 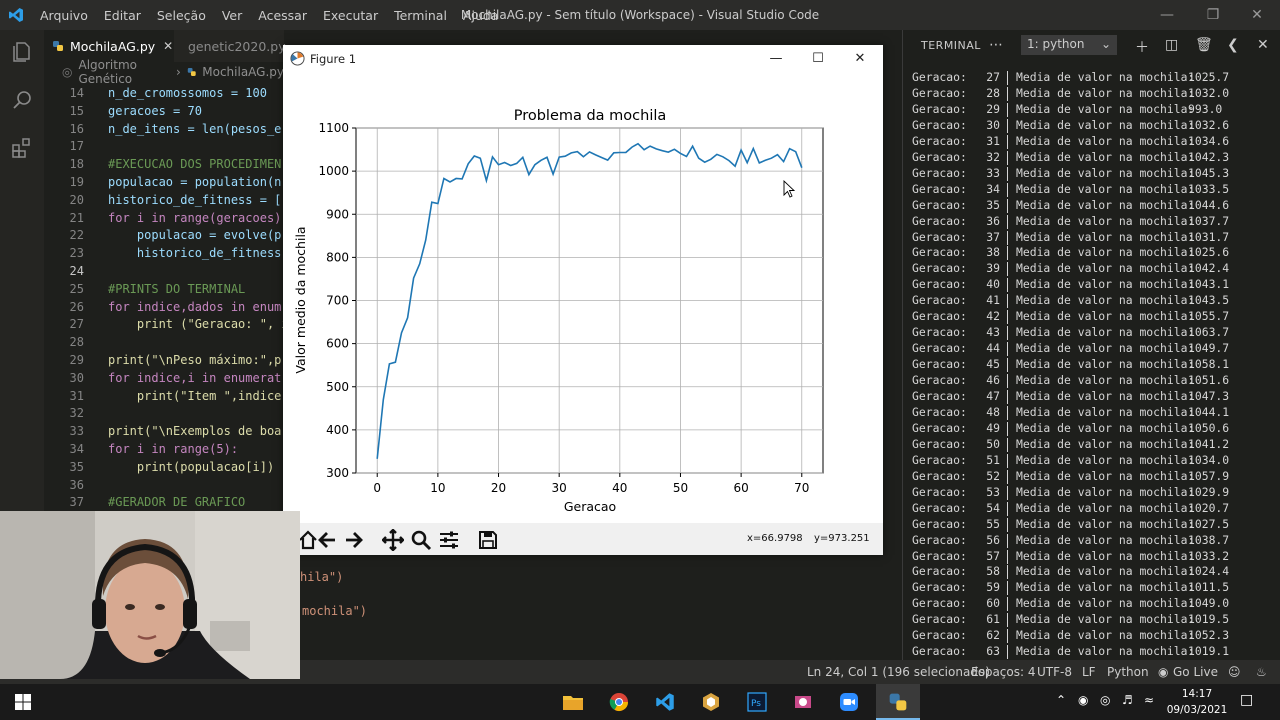 What do you see at coordinates (243, 72) in the screenshot?
I see `breadcrumb-file: MochilaAG.py` at bounding box center [243, 72].